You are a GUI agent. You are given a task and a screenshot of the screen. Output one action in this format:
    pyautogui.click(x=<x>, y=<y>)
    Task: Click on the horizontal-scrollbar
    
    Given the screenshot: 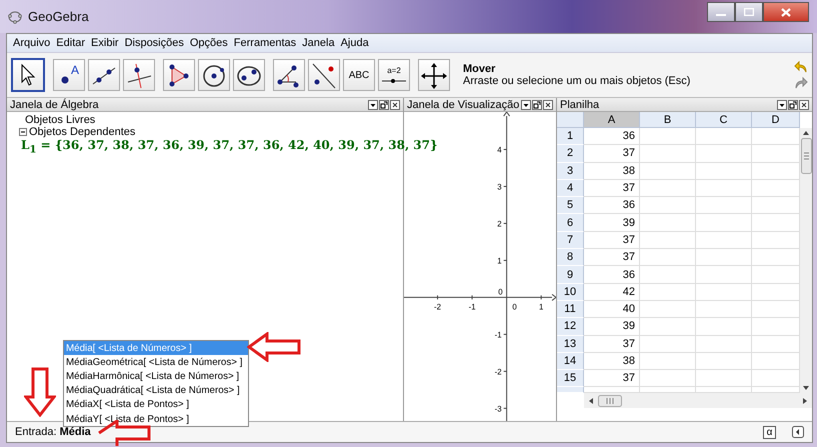 What is the action you would take?
    pyautogui.click(x=698, y=400)
    